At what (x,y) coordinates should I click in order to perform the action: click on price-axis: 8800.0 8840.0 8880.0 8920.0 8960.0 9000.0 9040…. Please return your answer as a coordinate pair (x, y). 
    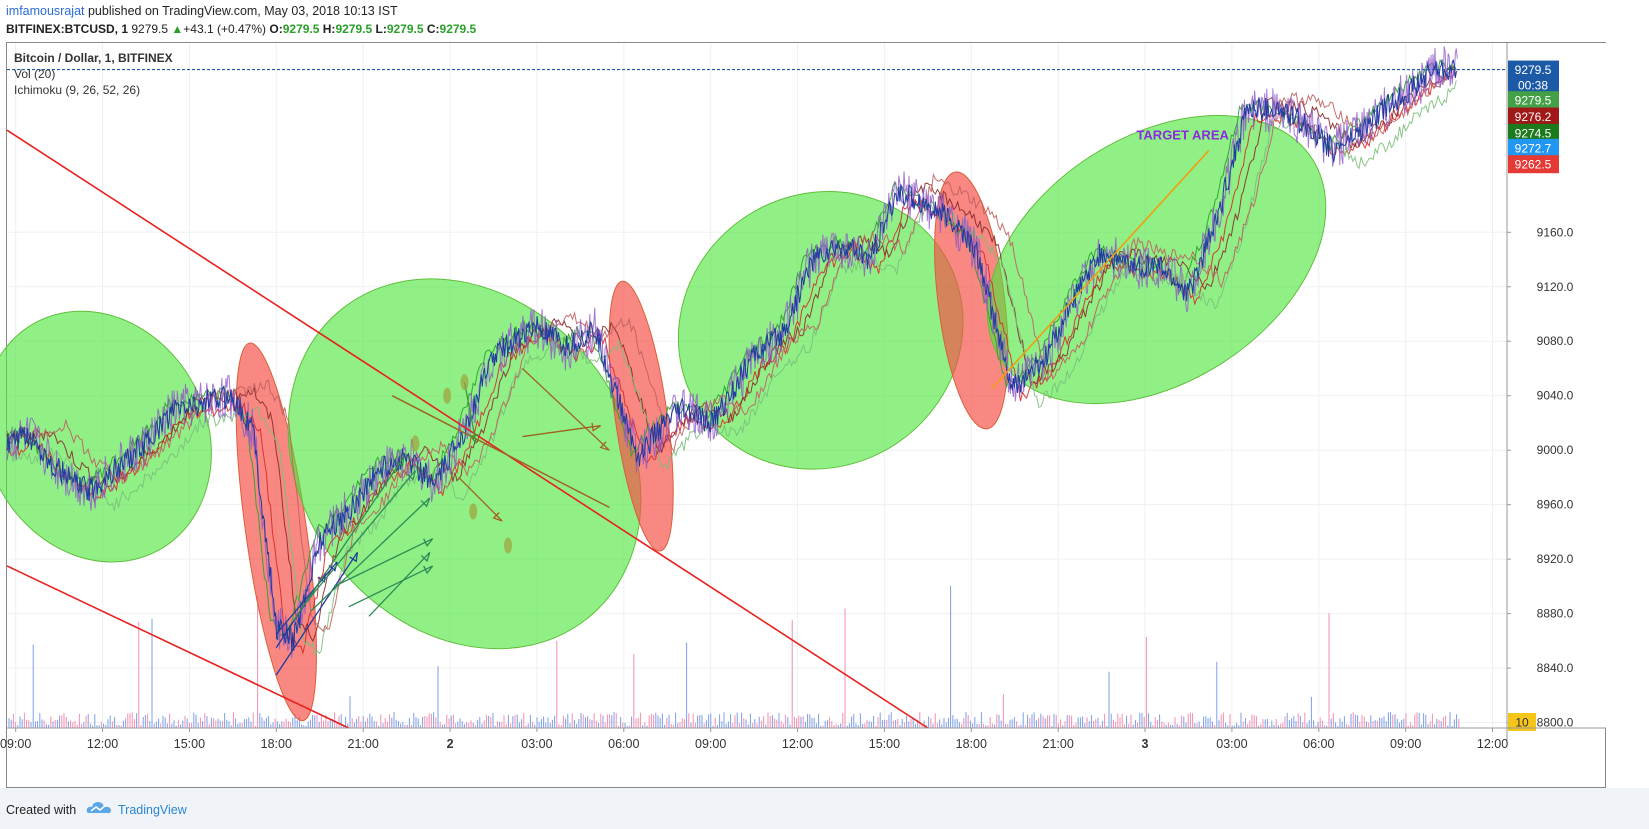
    Looking at the image, I should click on (1556, 394).